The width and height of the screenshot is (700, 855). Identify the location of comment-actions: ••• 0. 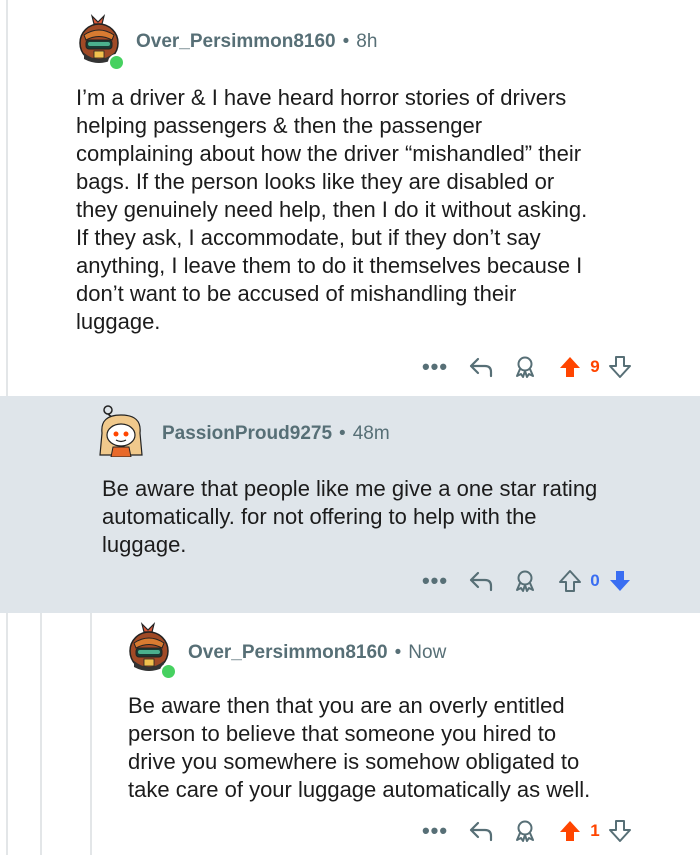
(525, 581).